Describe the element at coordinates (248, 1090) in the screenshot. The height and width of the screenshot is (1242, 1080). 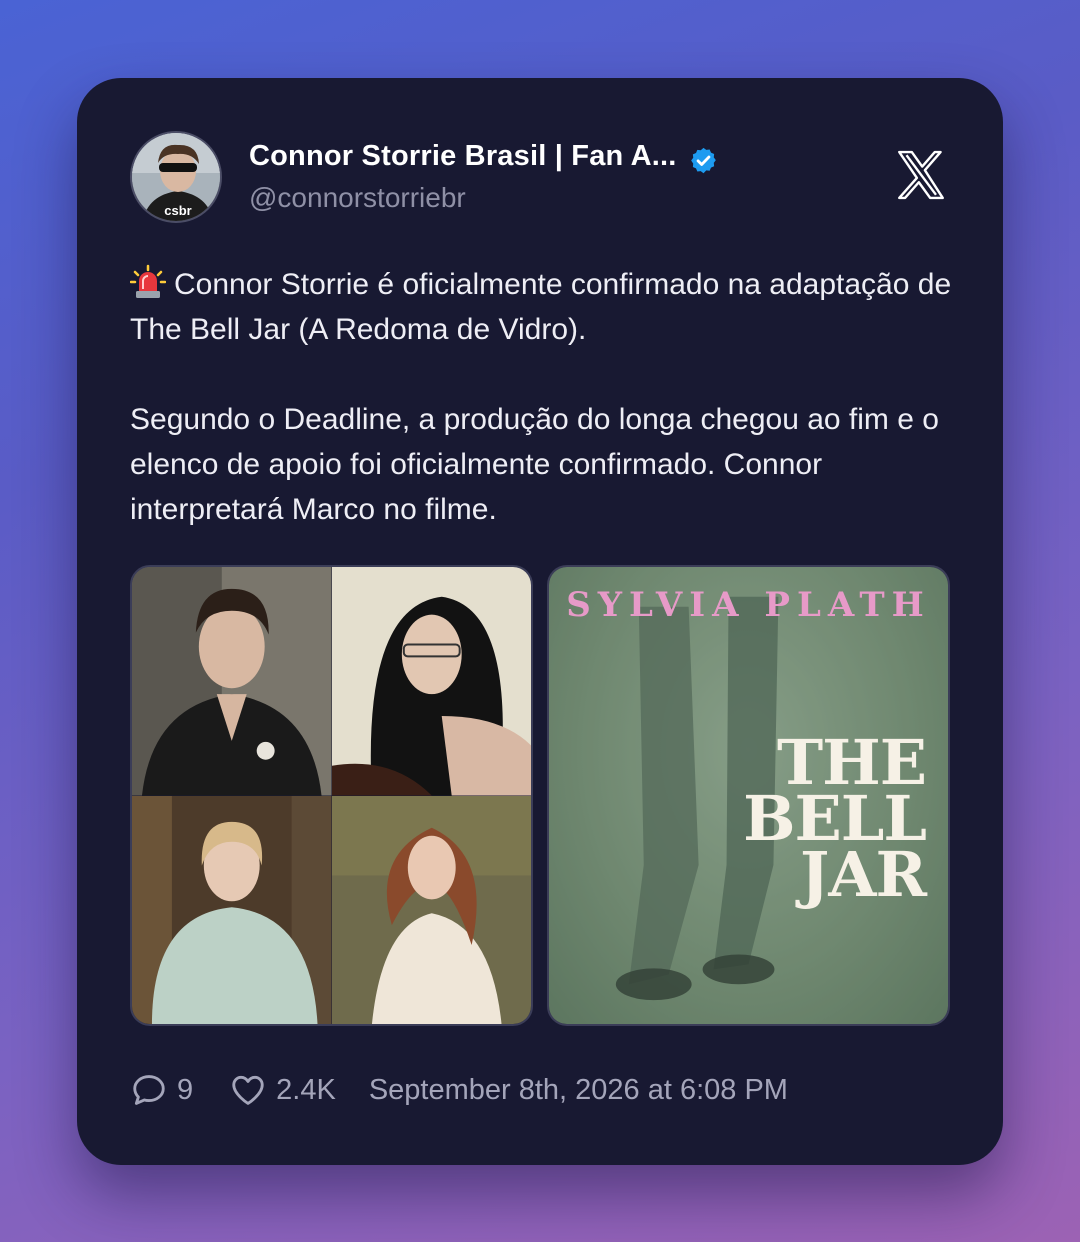
I see `heart-icon` at that location.